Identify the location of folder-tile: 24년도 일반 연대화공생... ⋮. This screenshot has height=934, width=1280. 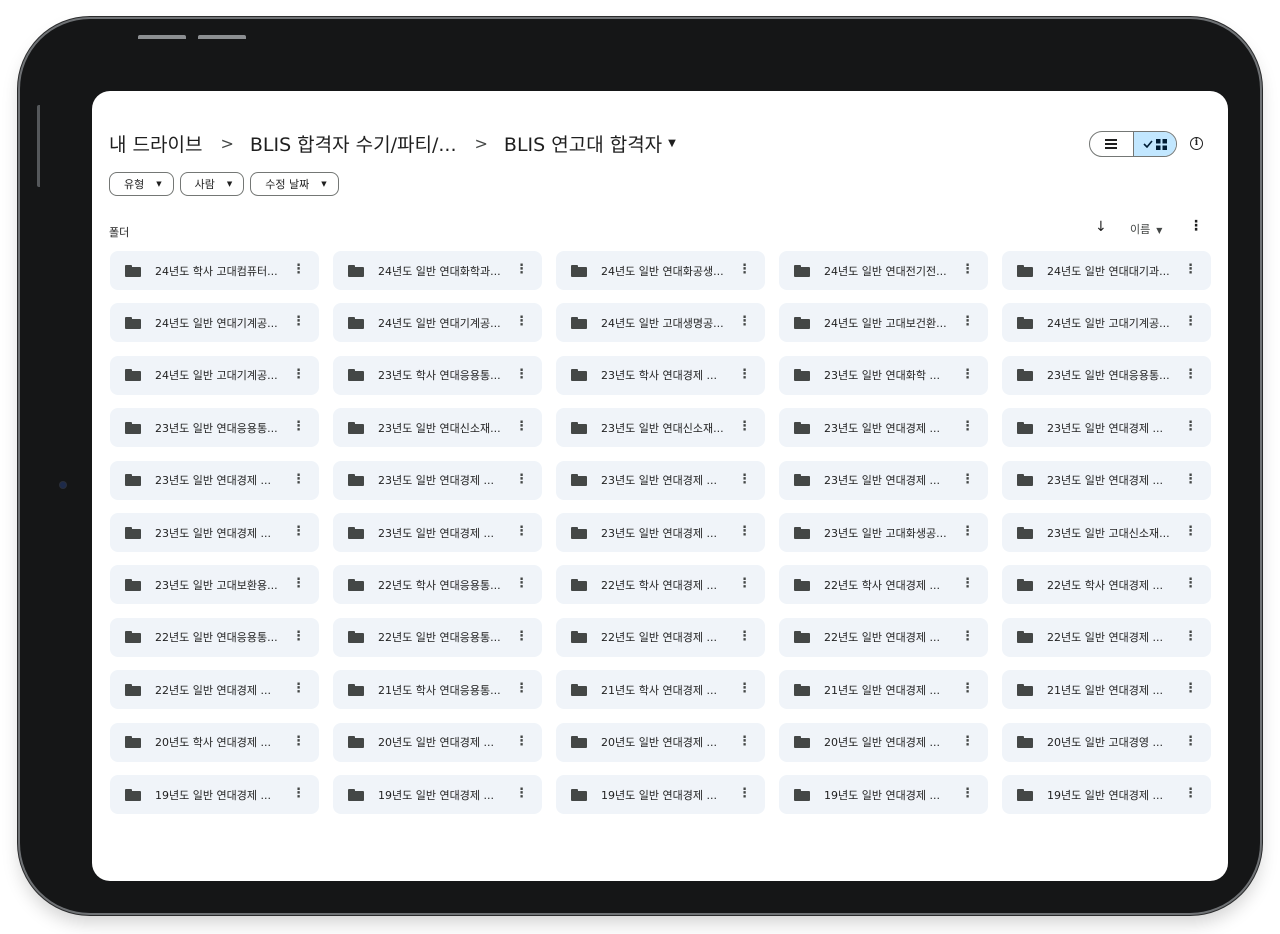
(660, 270).